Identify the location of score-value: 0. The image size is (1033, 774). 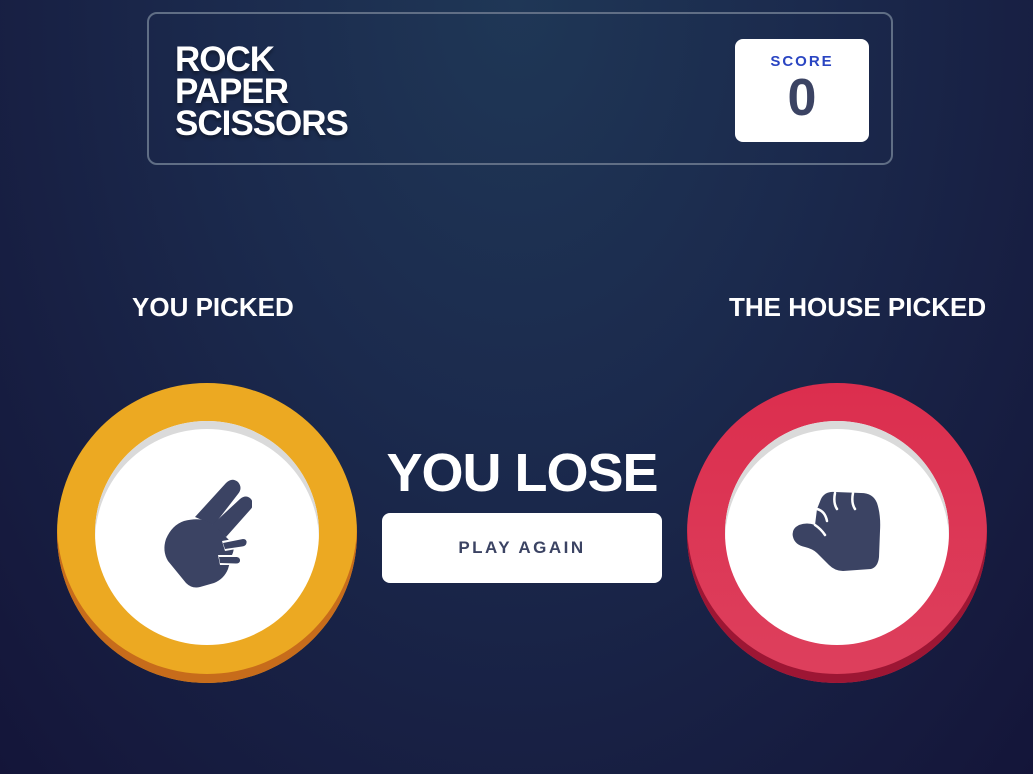
(802, 98).